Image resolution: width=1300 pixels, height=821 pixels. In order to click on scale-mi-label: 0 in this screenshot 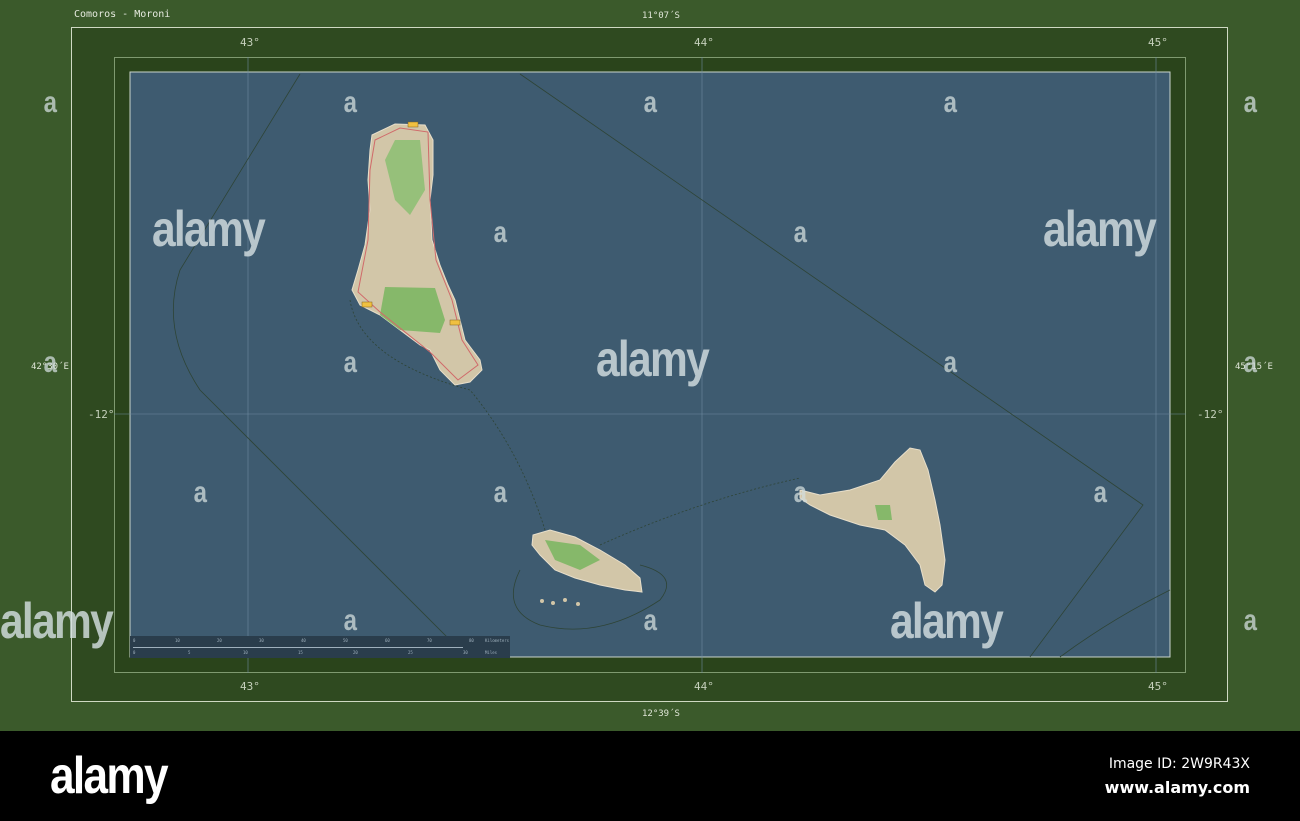, I will do `click(134, 652)`.